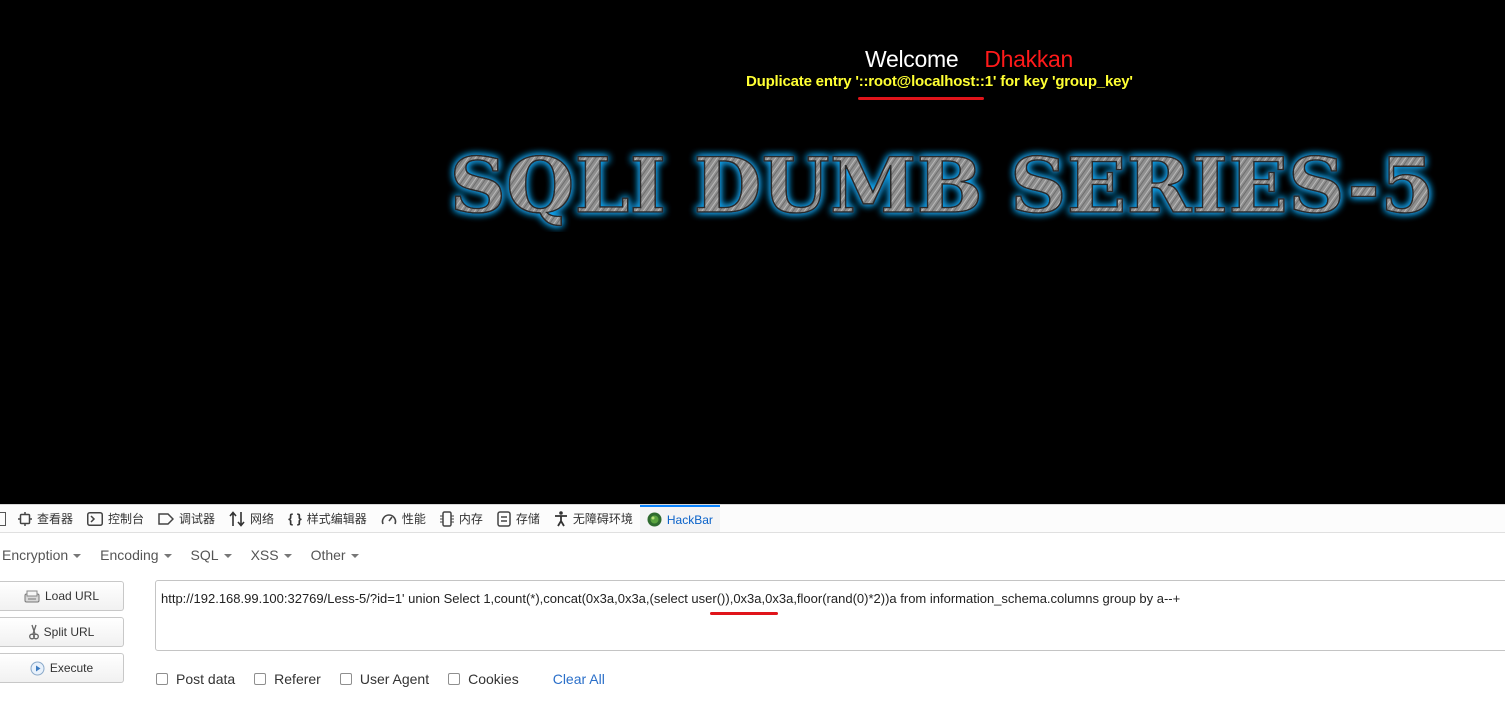  What do you see at coordinates (25, 518) in the screenshot?
I see `inspector-icon` at bounding box center [25, 518].